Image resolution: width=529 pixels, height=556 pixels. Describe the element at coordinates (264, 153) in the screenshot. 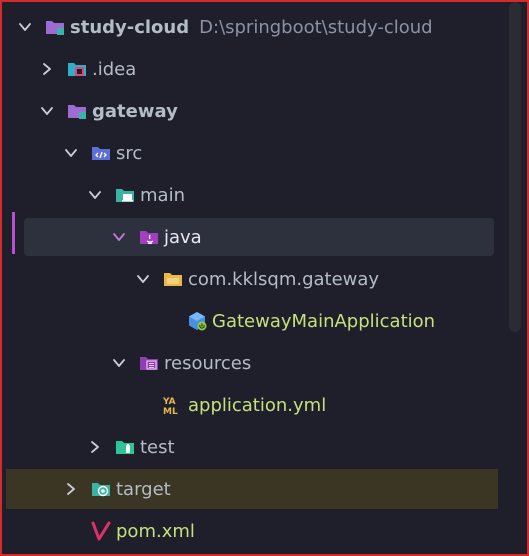

I see `tree-row-src: src` at that location.